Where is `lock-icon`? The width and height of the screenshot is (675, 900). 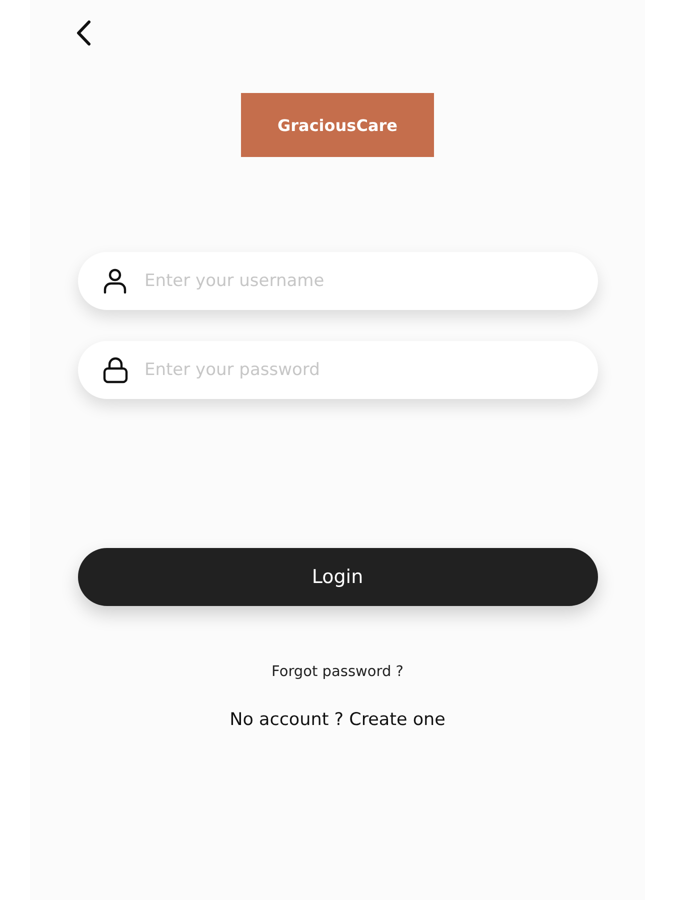 lock-icon is located at coordinates (115, 370).